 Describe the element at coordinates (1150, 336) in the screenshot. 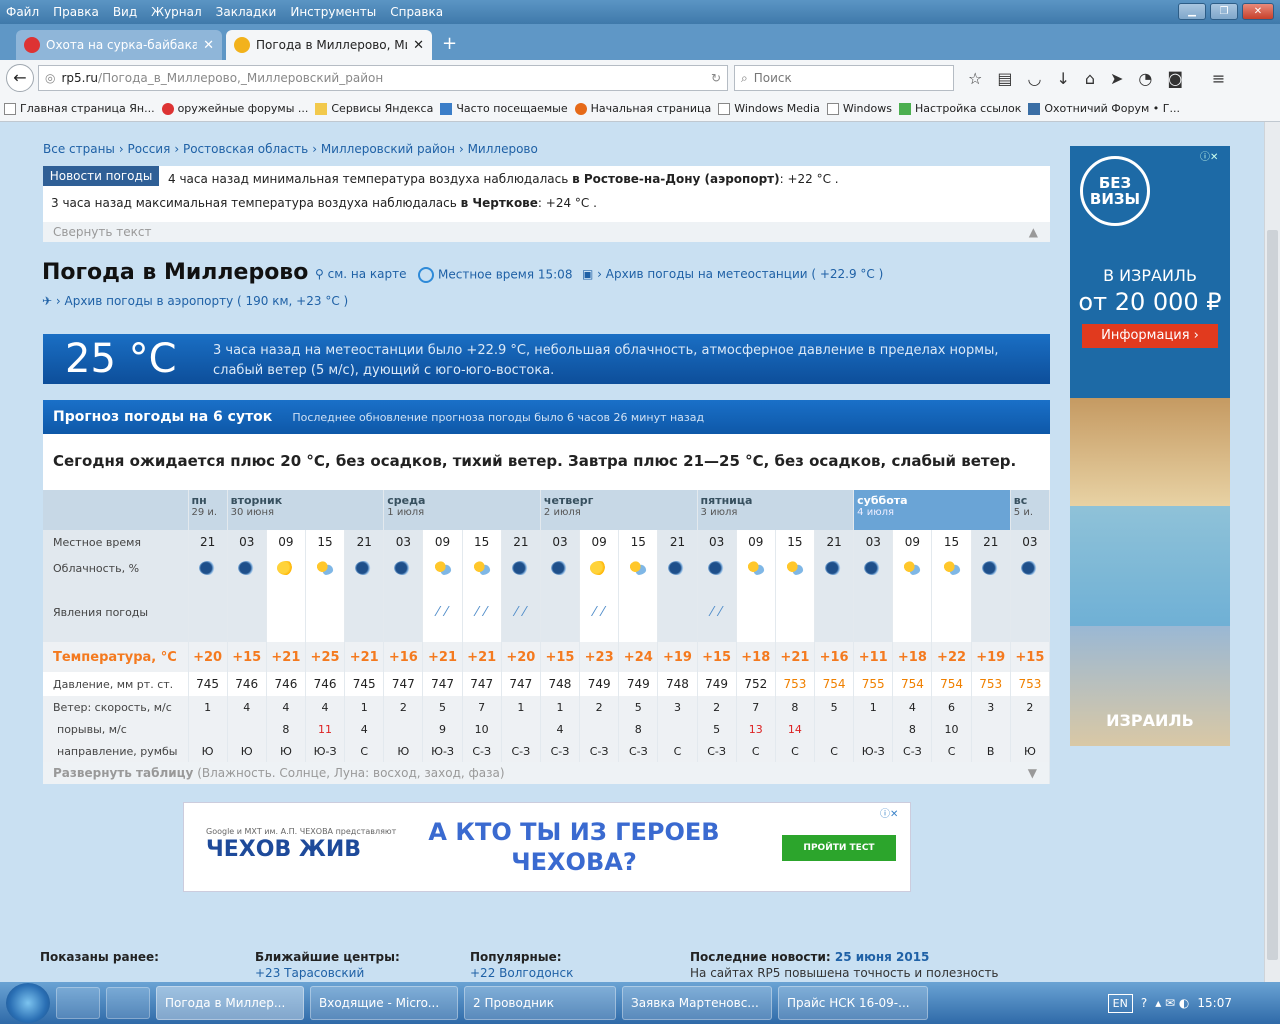

I see `ad-info-button: Информация ›` at that location.